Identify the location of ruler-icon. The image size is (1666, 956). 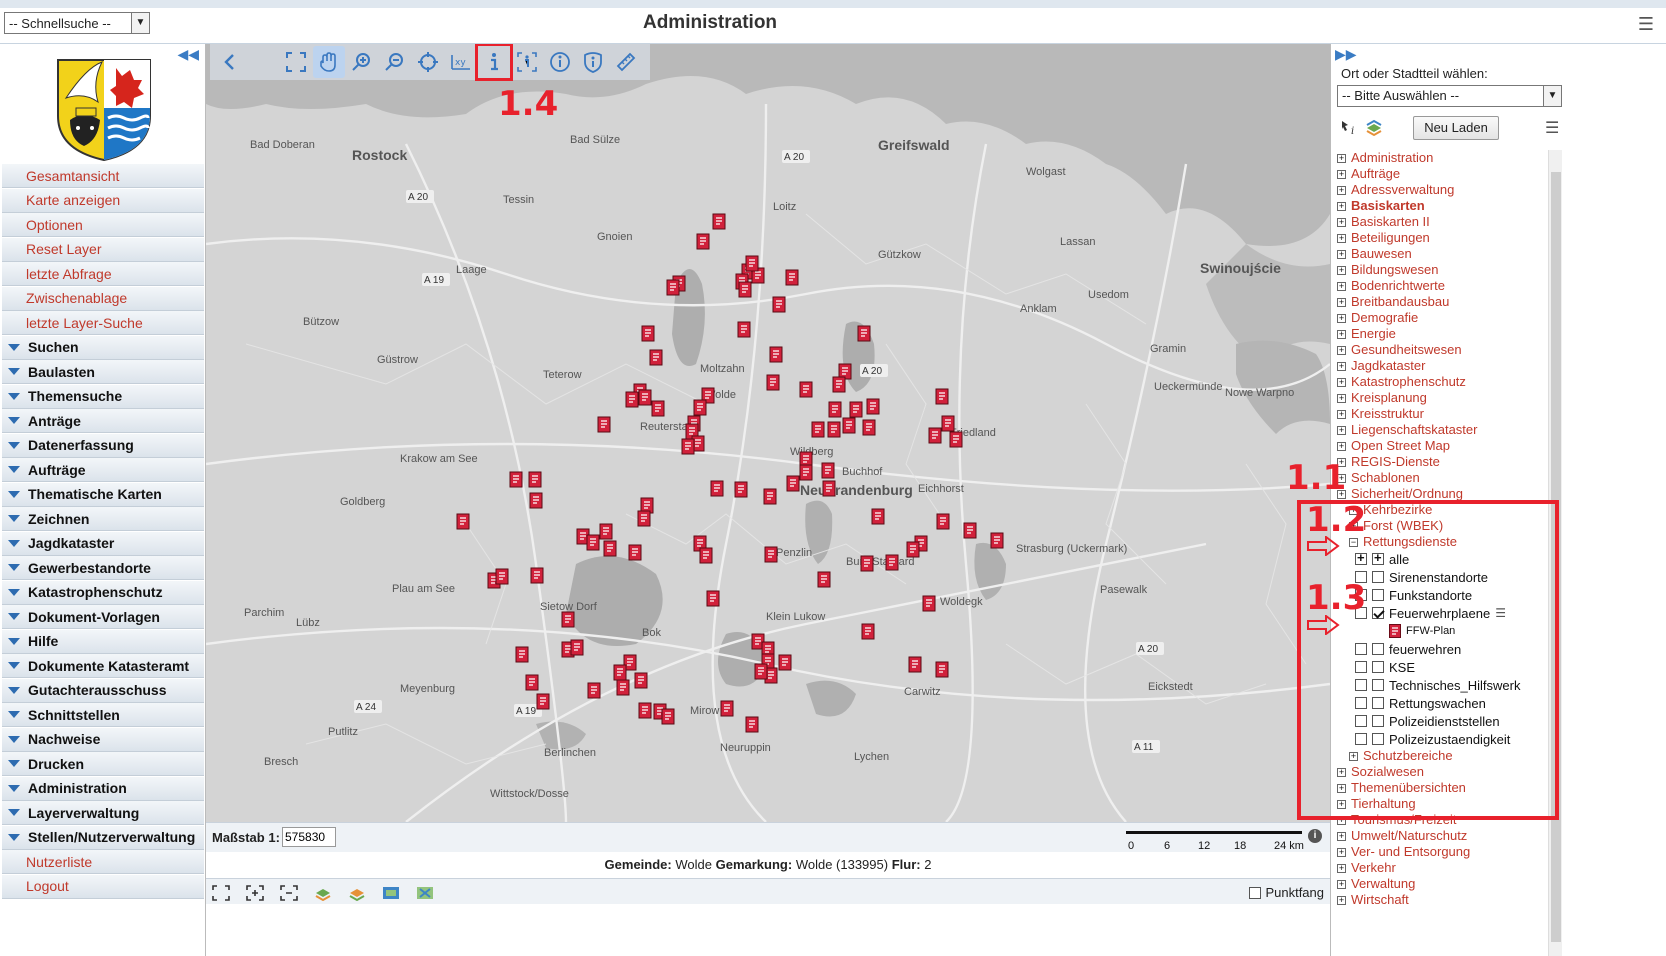
(626, 62).